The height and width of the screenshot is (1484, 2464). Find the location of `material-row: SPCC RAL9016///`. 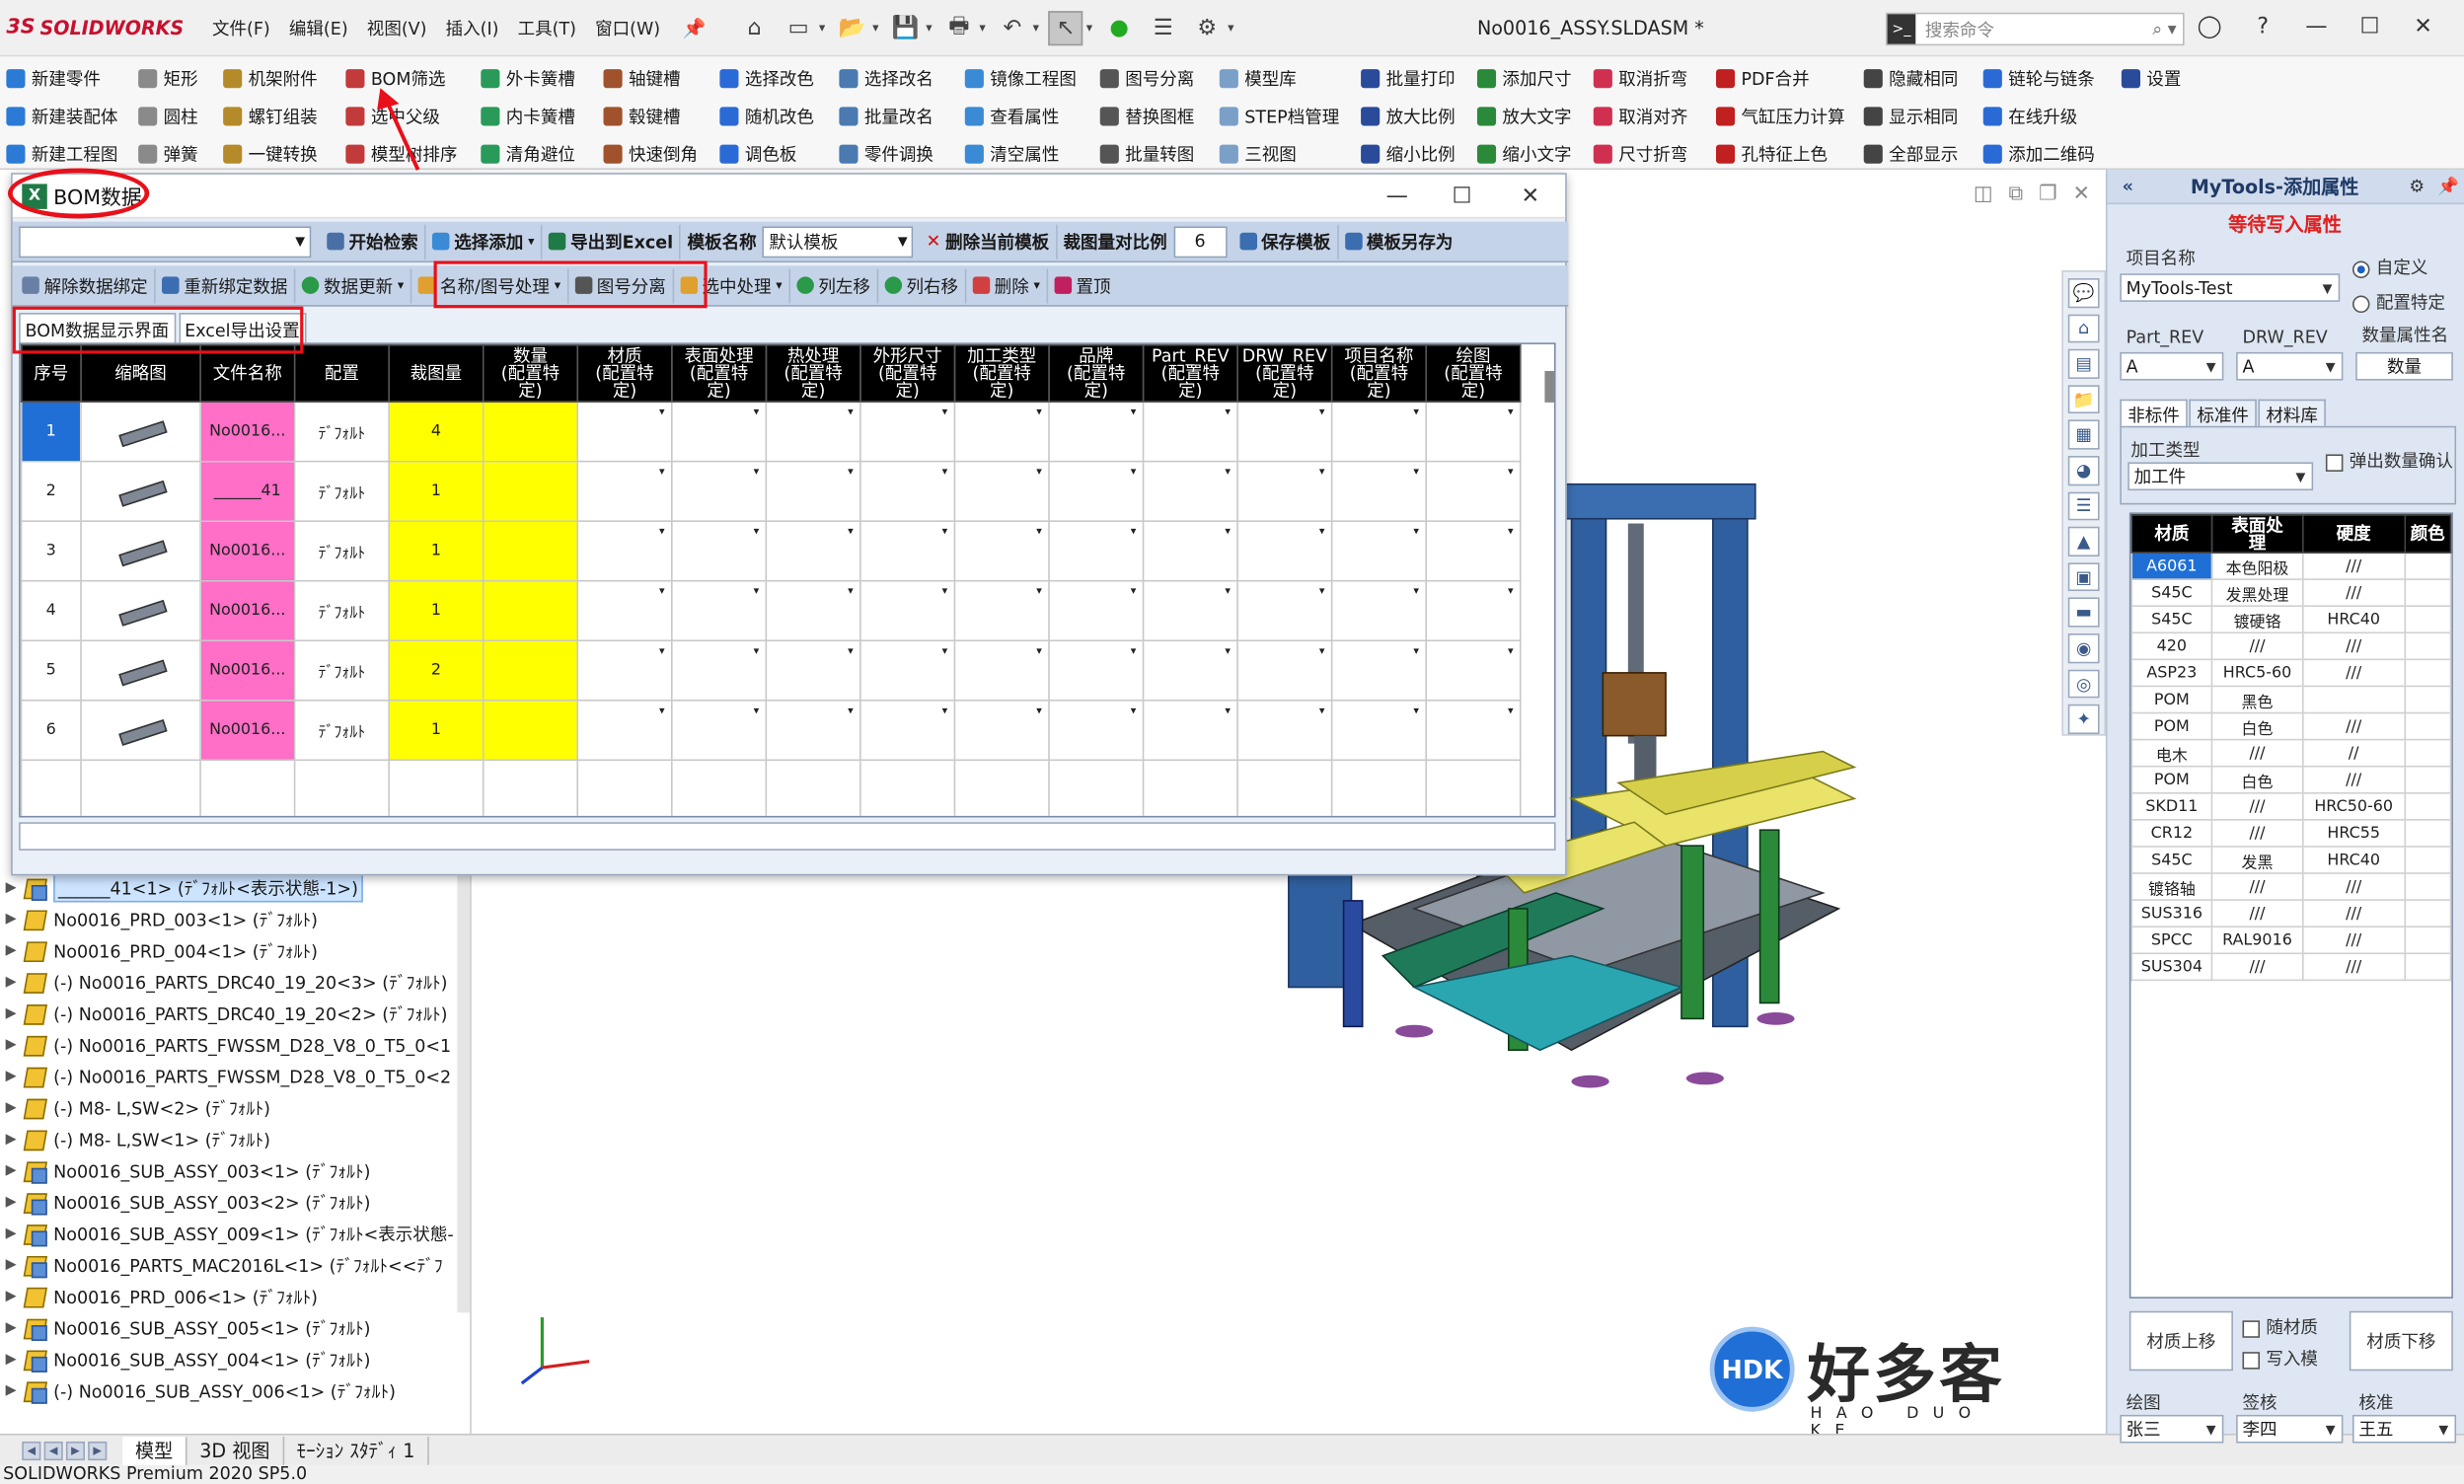

material-row: SPCC RAL9016/// is located at coordinates (2291, 940).